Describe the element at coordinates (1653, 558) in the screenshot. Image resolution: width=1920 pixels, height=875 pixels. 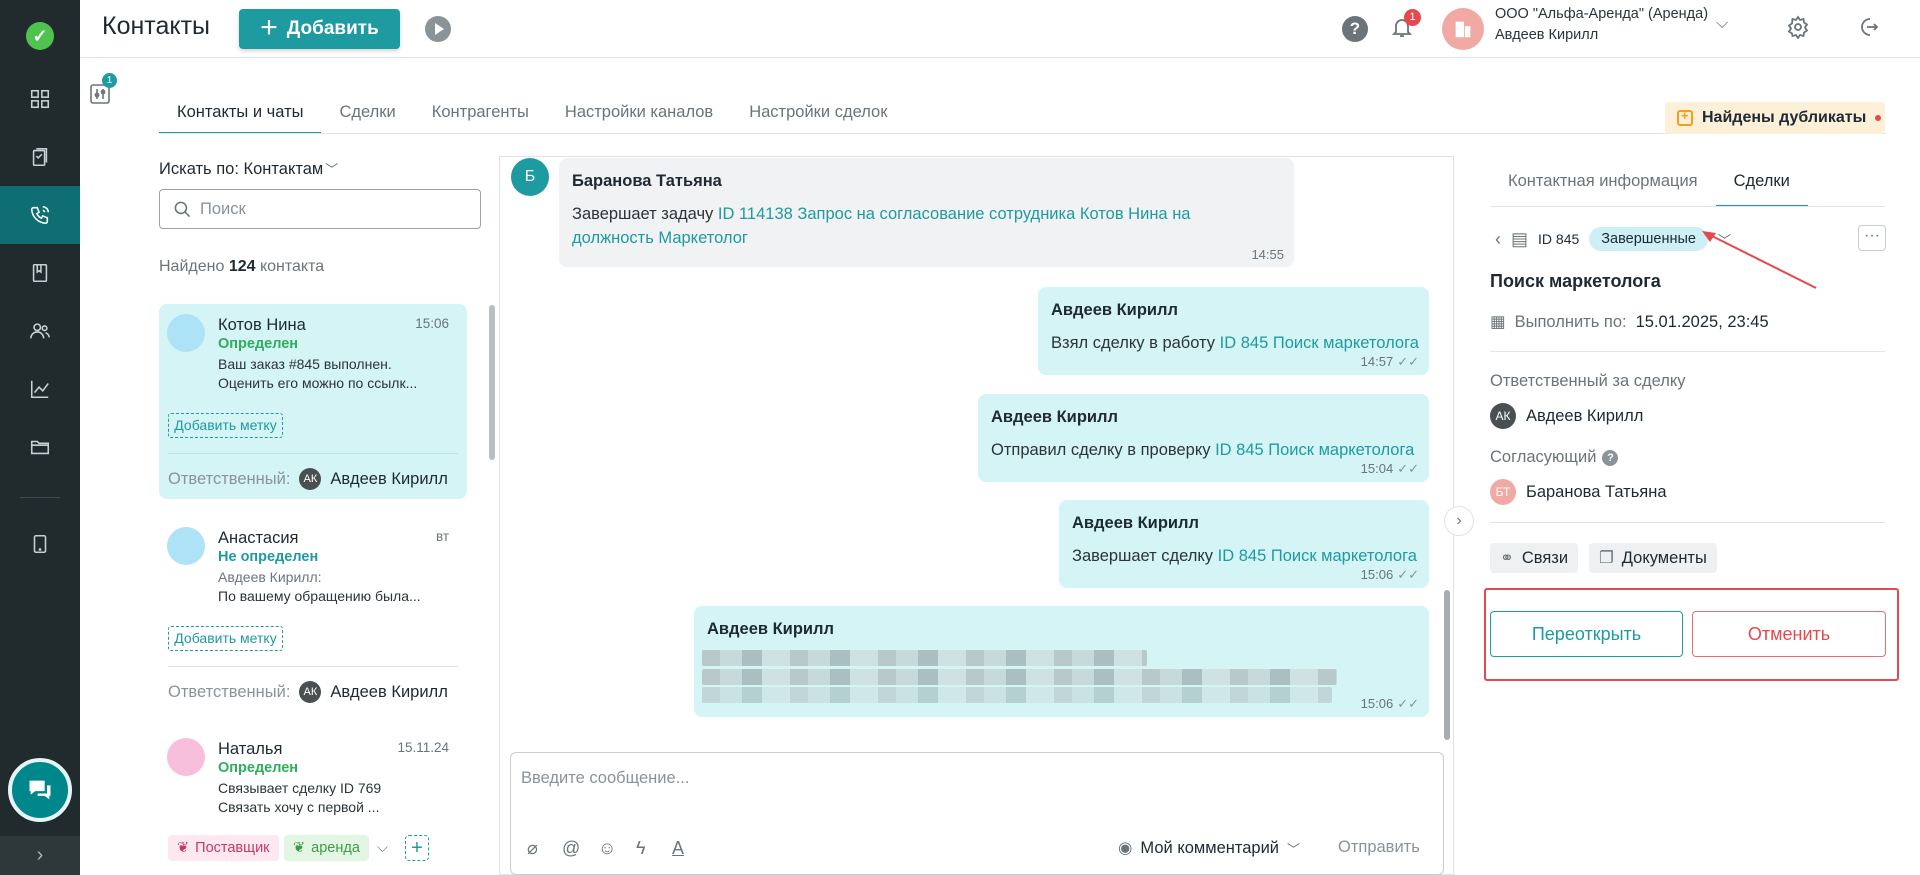
I see `documents-button: ❐ Документы` at that location.